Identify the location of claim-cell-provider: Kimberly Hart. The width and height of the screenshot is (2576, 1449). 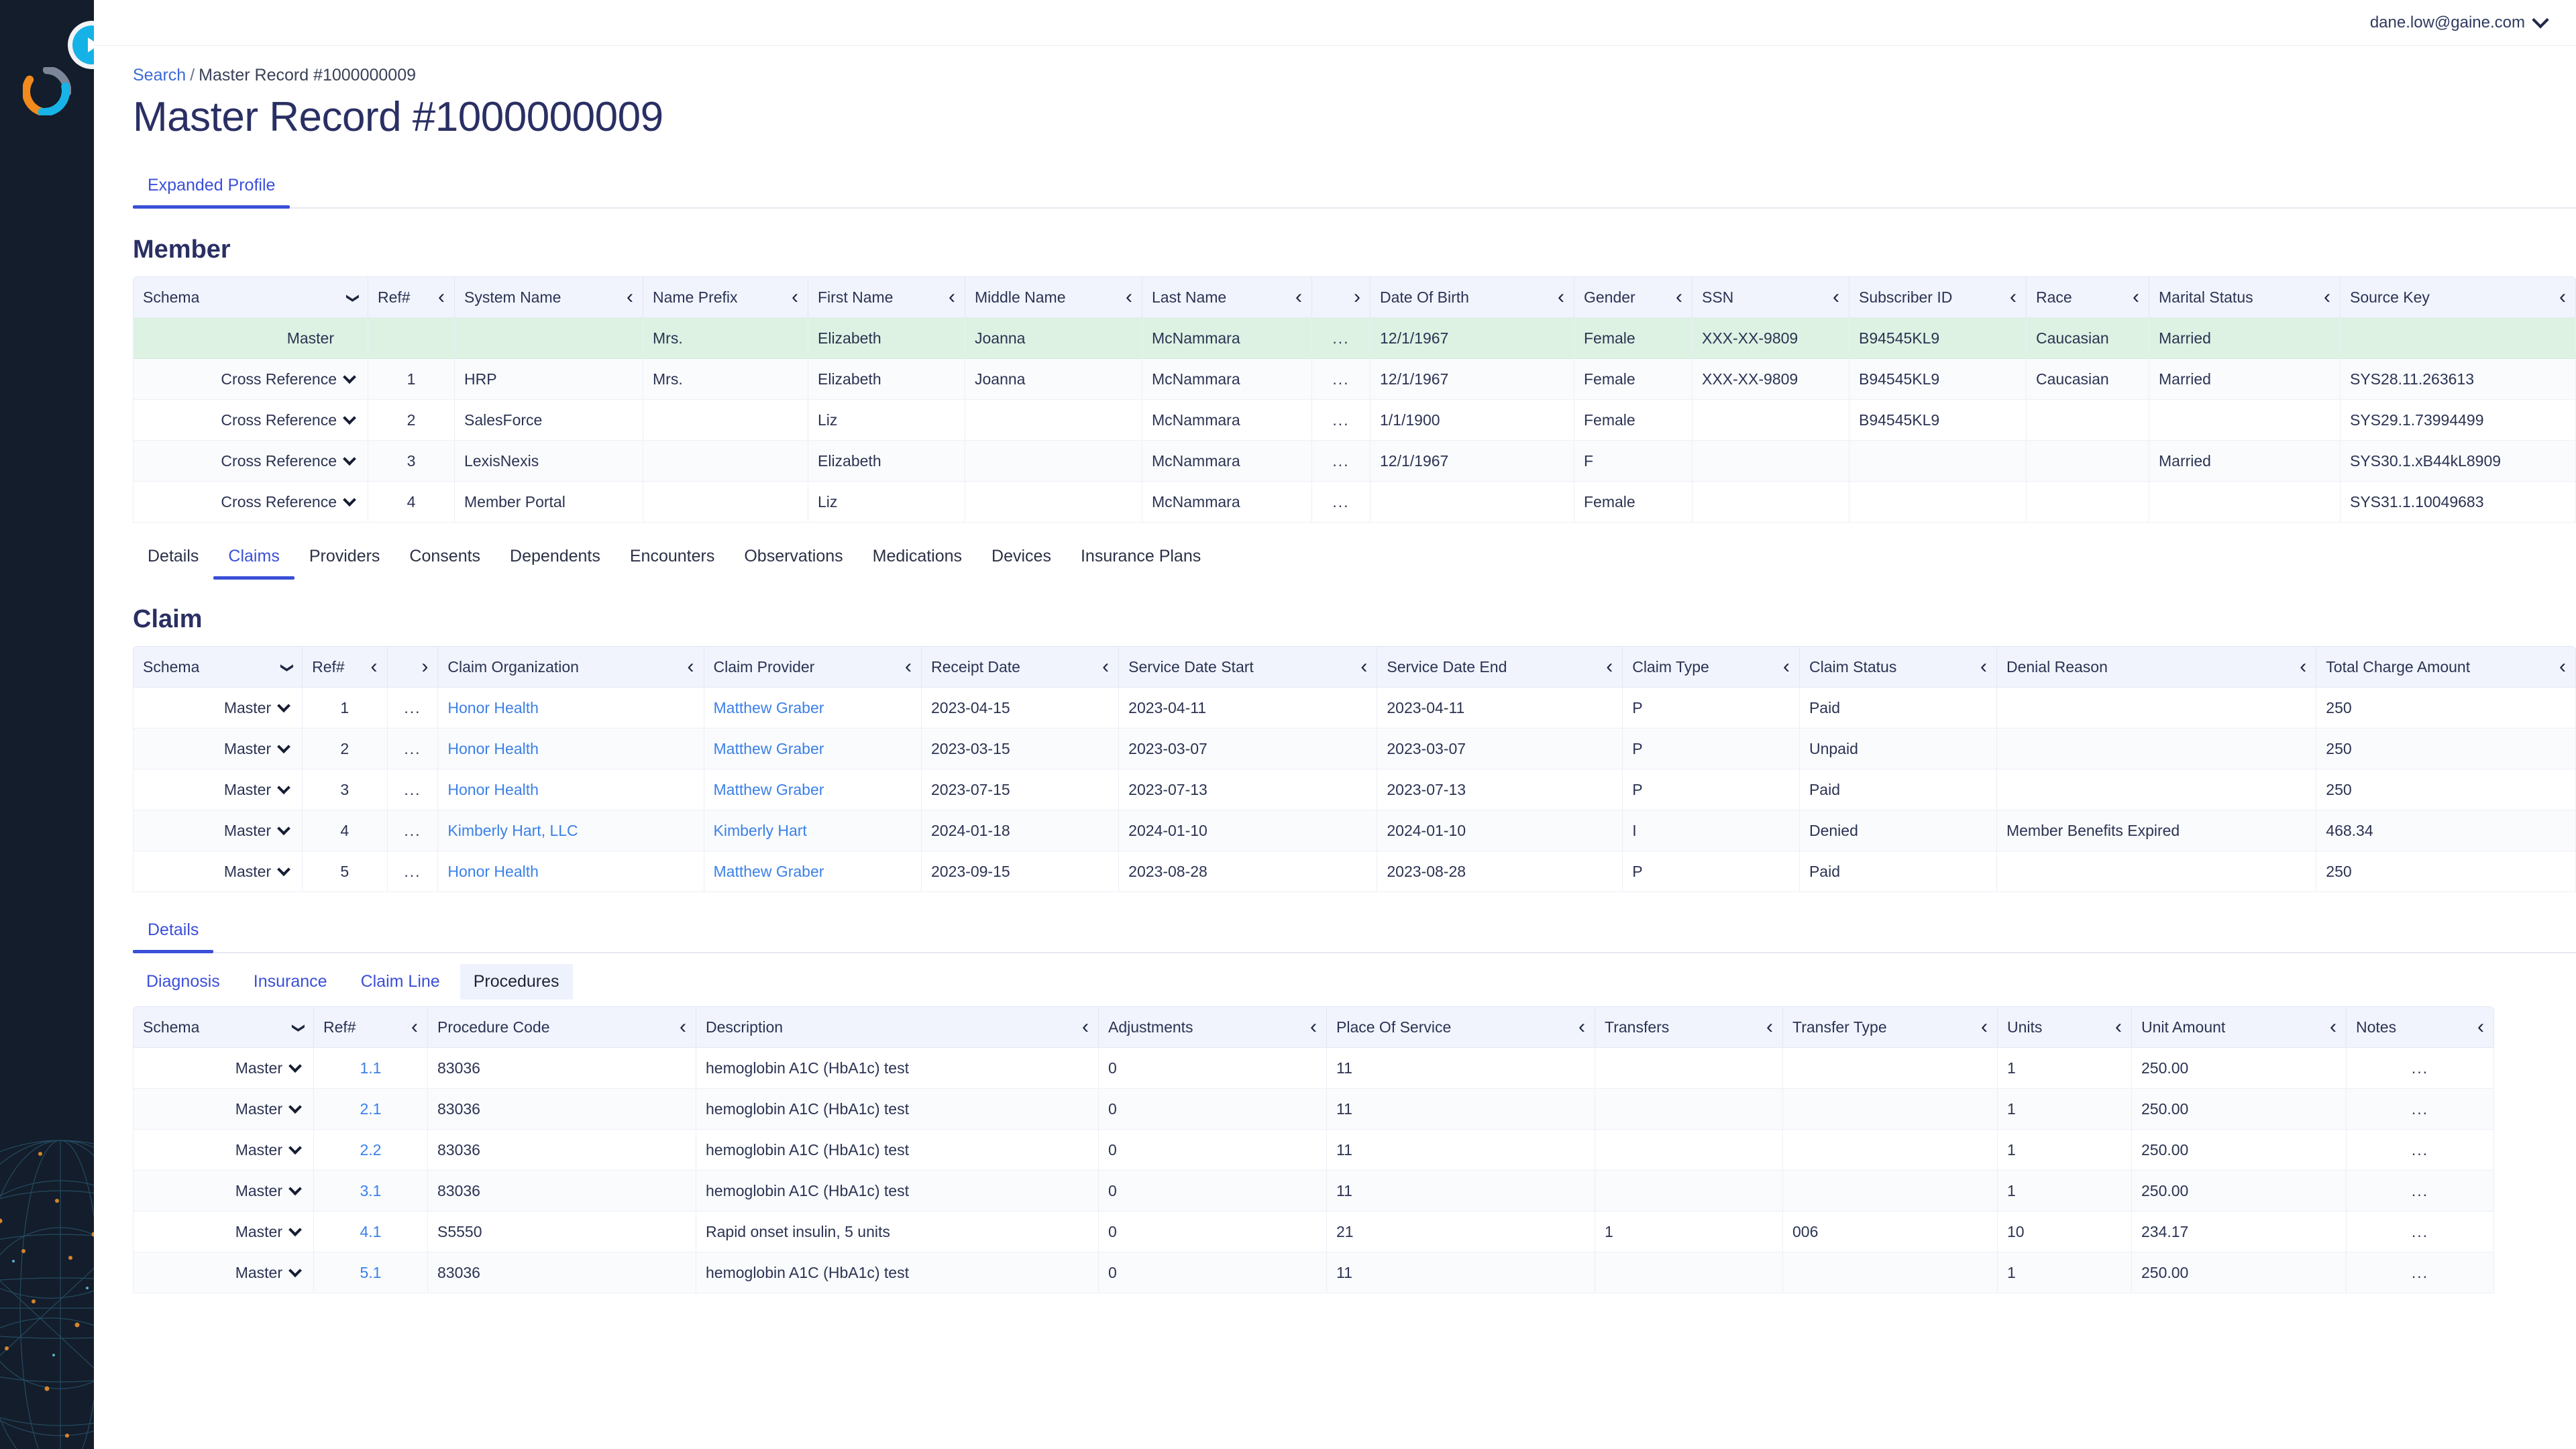
(813, 830).